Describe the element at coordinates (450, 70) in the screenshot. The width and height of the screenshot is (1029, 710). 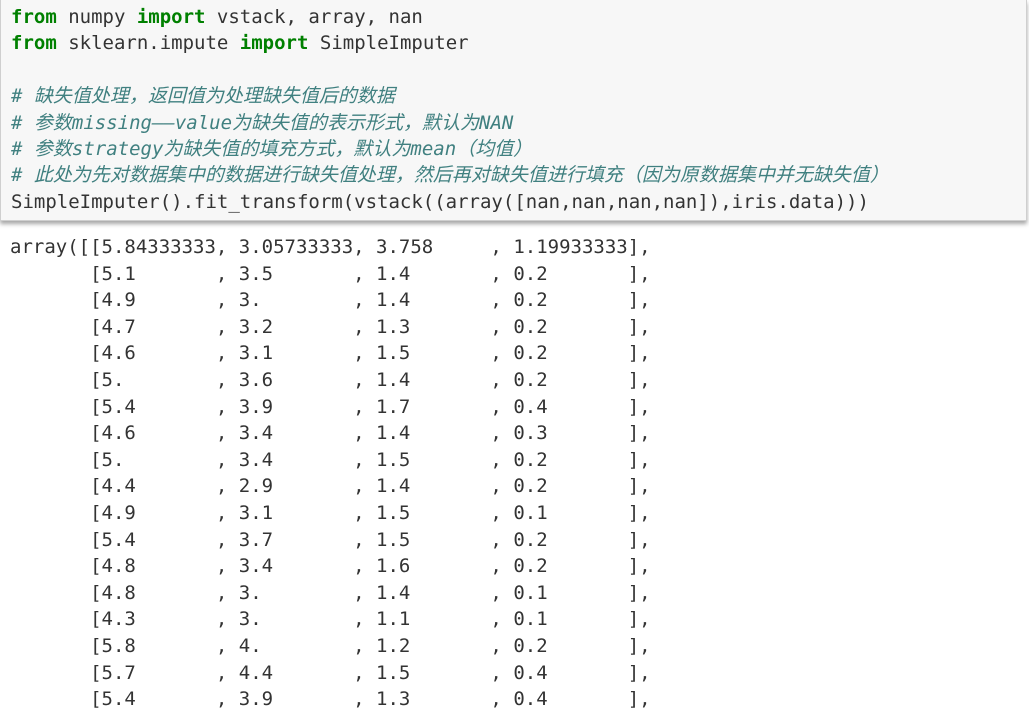
I see `code-line-blank` at that location.